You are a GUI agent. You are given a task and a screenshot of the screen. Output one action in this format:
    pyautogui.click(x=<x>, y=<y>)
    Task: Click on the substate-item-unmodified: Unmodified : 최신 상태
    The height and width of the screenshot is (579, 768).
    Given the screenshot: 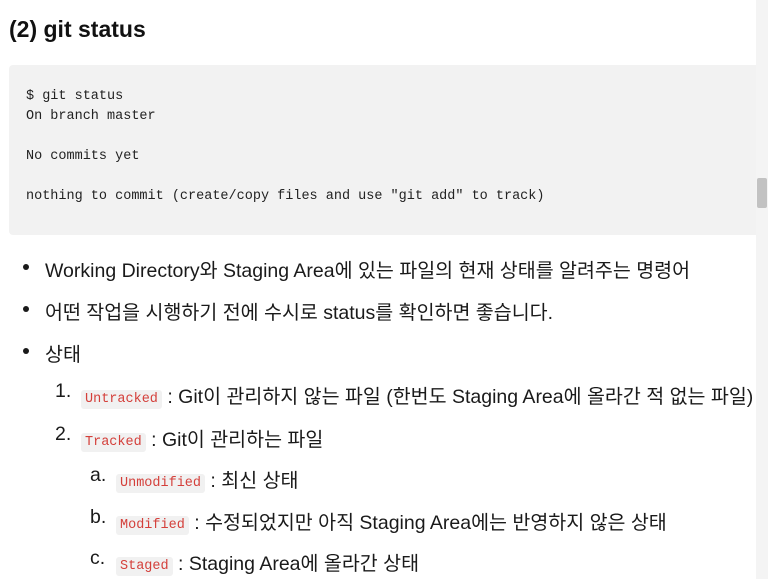 What is the action you would take?
    pyautogui.click(x=207, y=478)
    